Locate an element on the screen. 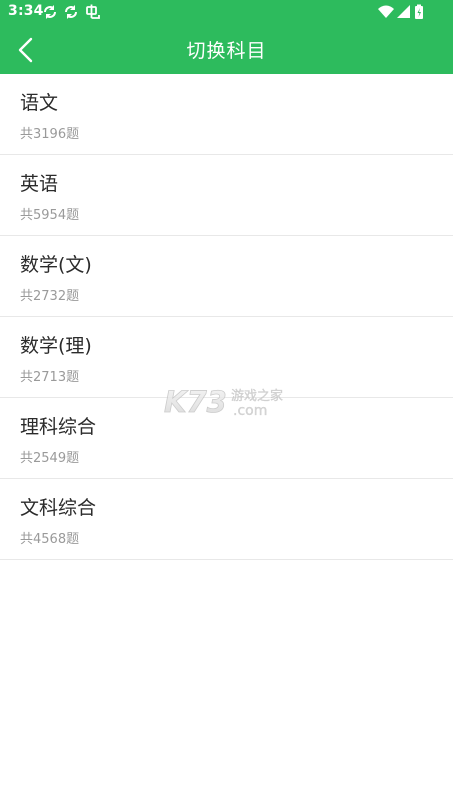 The width and height of the screenshot is (453, 805). watermark-brand: K73 is located at coordinates (195, 402).